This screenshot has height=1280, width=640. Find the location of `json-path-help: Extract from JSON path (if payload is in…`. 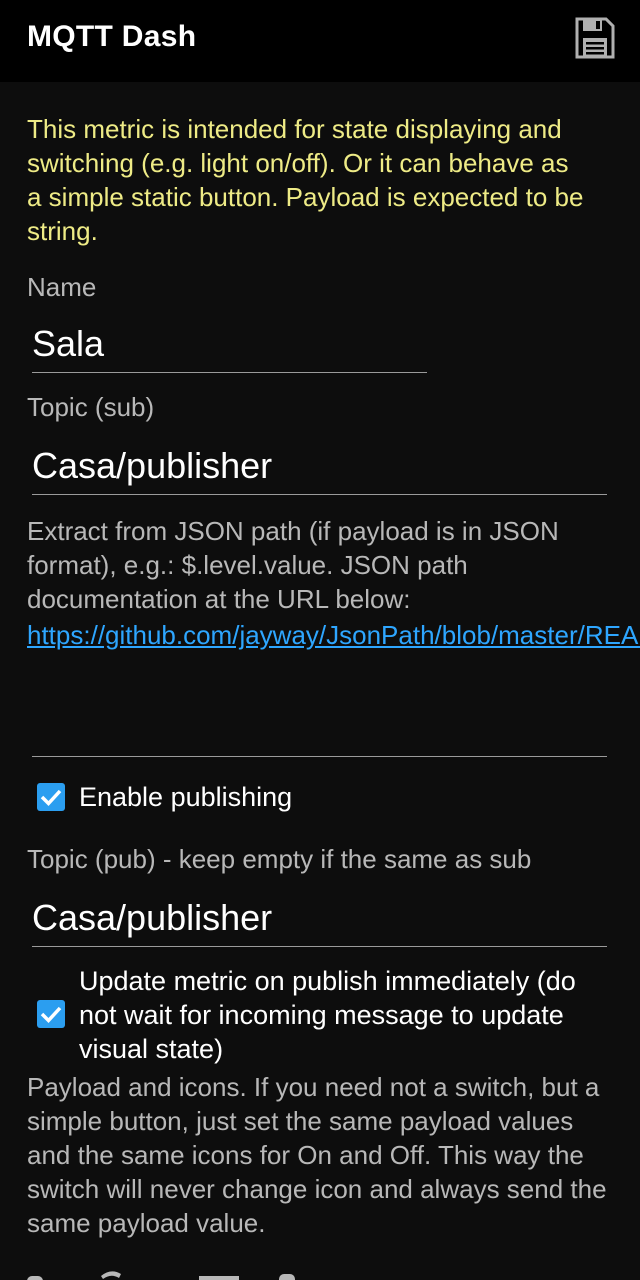

json-path-help: Extract from JSON path (if payload is in… is located at coordinates (293, 565).